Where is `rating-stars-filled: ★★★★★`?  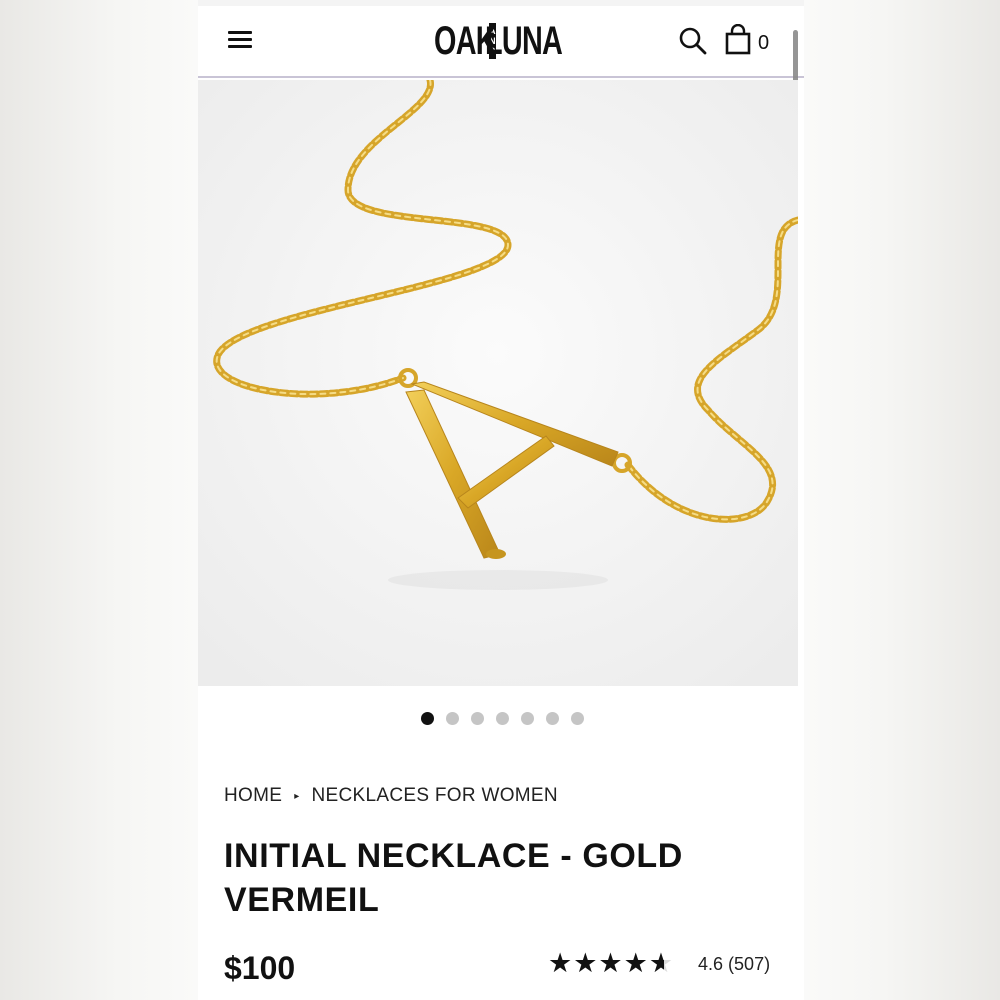 rating-stars-filled: ★★★★★ is located at coordinates (606, 964).